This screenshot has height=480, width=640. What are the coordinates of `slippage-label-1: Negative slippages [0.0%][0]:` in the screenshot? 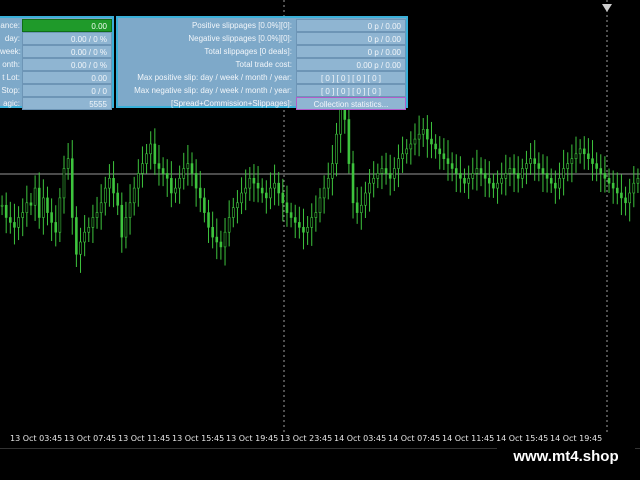 It's located at (240, 38).